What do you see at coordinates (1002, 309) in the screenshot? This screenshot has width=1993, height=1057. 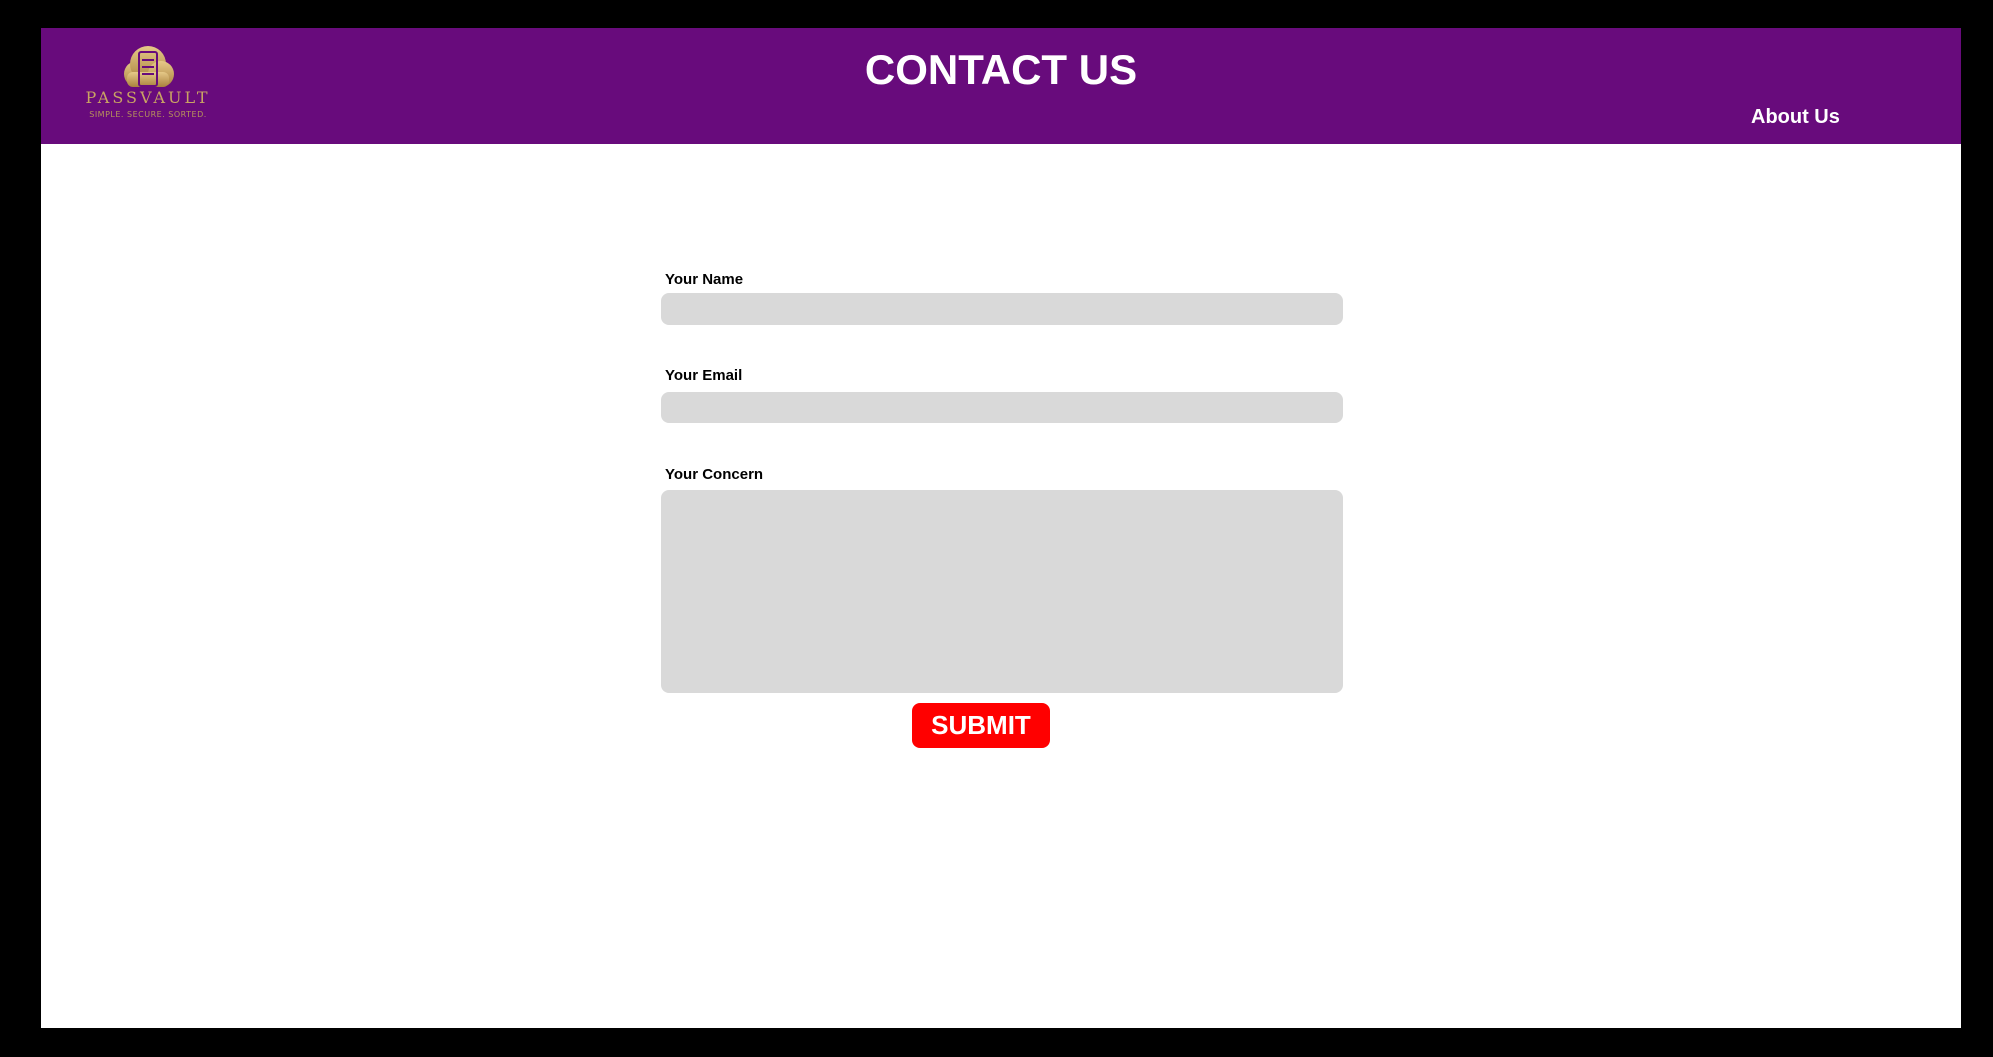 I see `name-input` at bounding box center [1002, 309].